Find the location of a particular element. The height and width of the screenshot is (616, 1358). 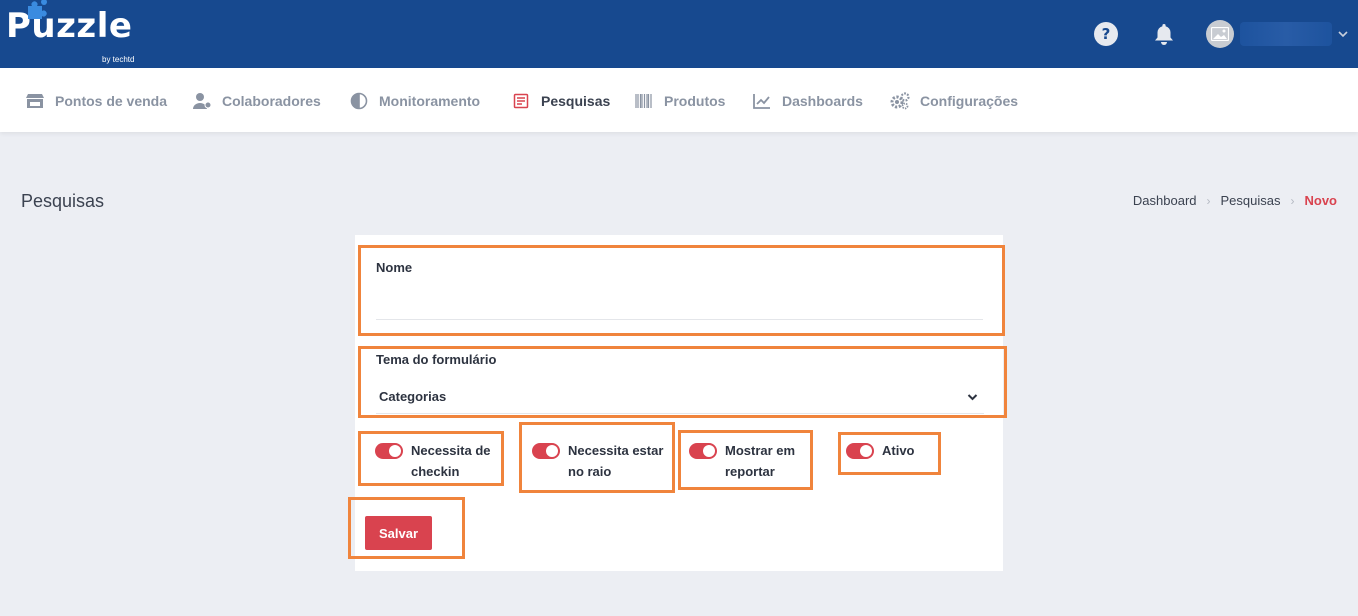

nav-label: Configurações is located at coordinates (969, 101).